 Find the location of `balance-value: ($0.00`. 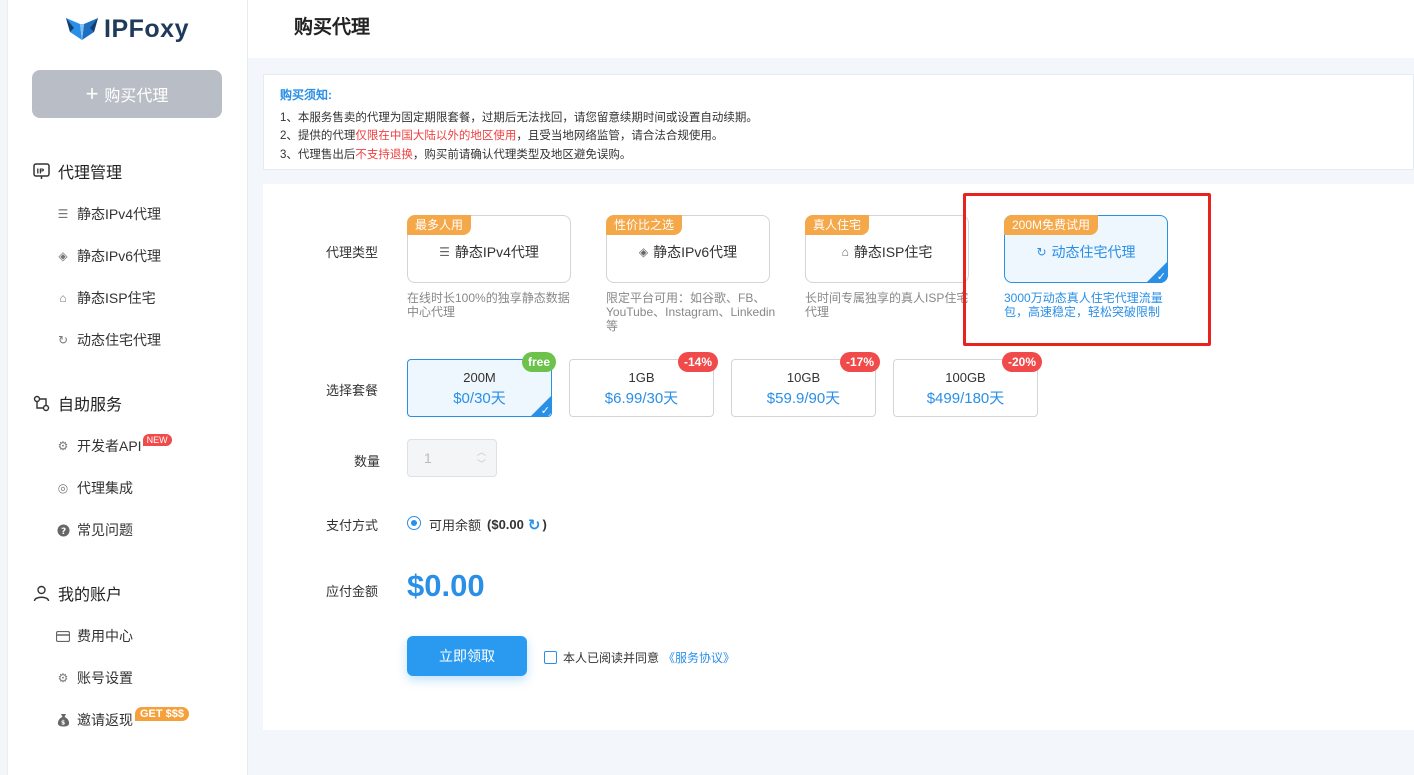

balance-value: ($0.00 is located at coordinates (505, 524).